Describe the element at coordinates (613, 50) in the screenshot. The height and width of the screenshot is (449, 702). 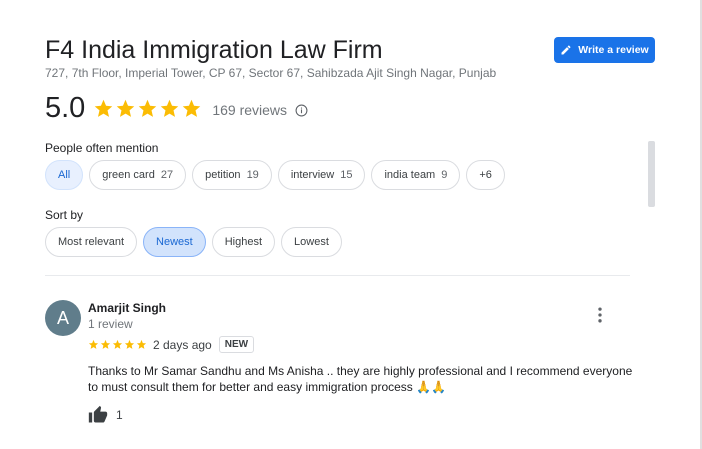
I see `write-review-label: Write a review` at that location.